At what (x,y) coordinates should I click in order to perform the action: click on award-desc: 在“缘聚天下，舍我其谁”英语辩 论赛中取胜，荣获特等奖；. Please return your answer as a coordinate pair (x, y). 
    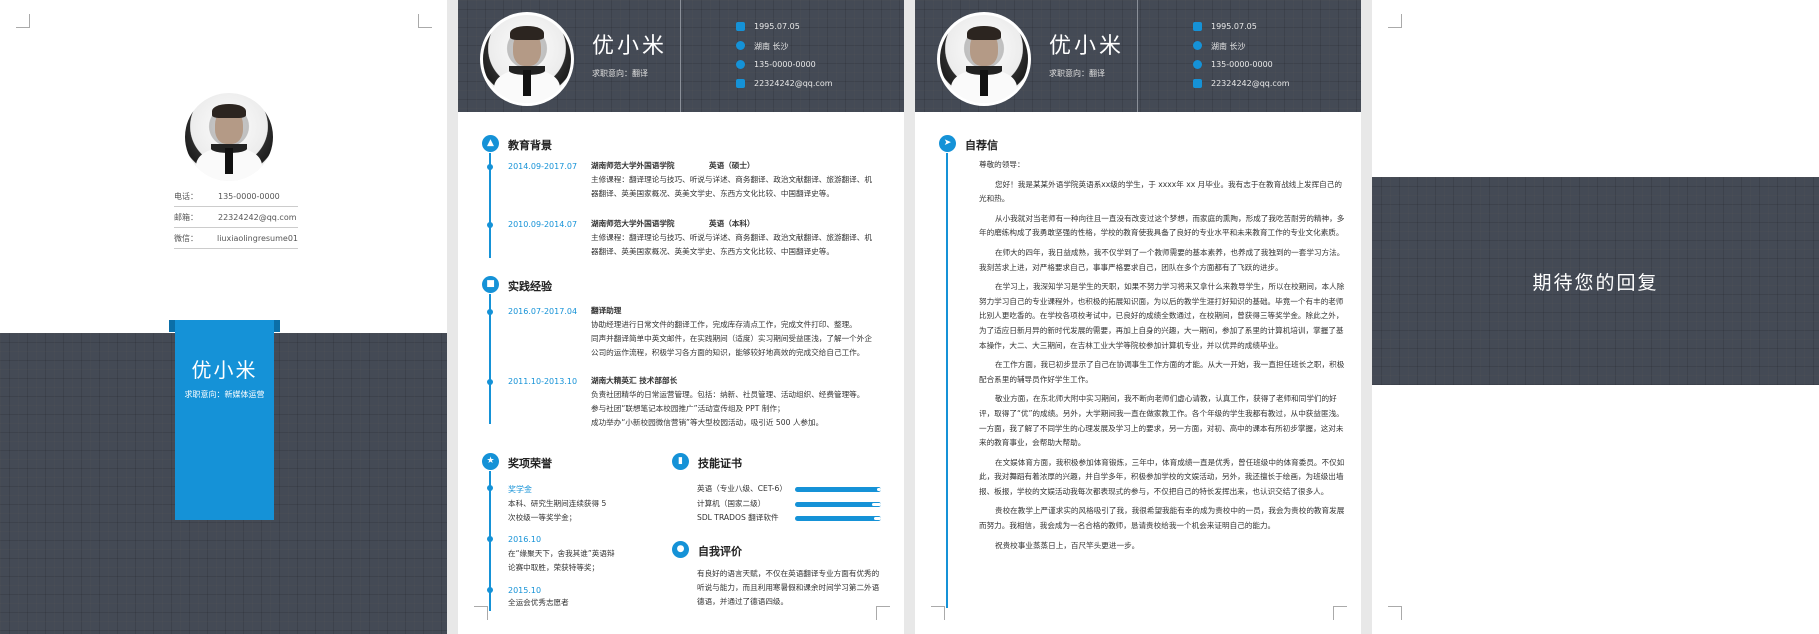
    Looking at the image, I should click on (561, 560).